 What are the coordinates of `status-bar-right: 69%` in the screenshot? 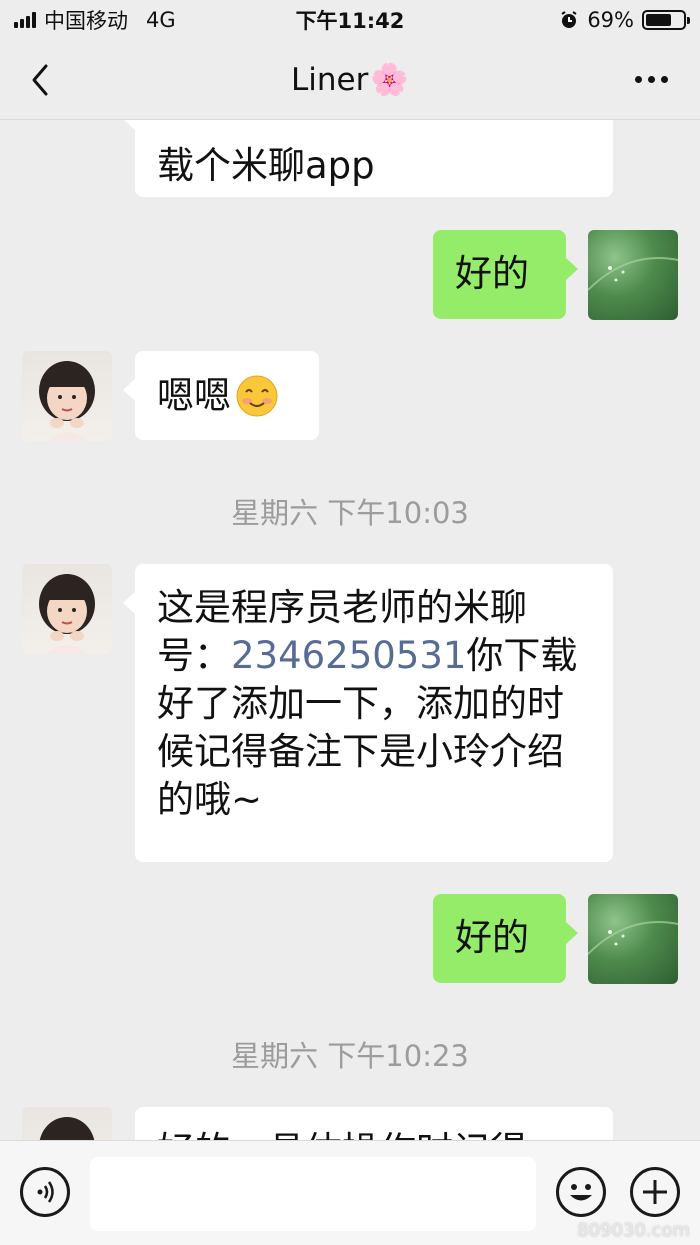 It's located at (624, 20).